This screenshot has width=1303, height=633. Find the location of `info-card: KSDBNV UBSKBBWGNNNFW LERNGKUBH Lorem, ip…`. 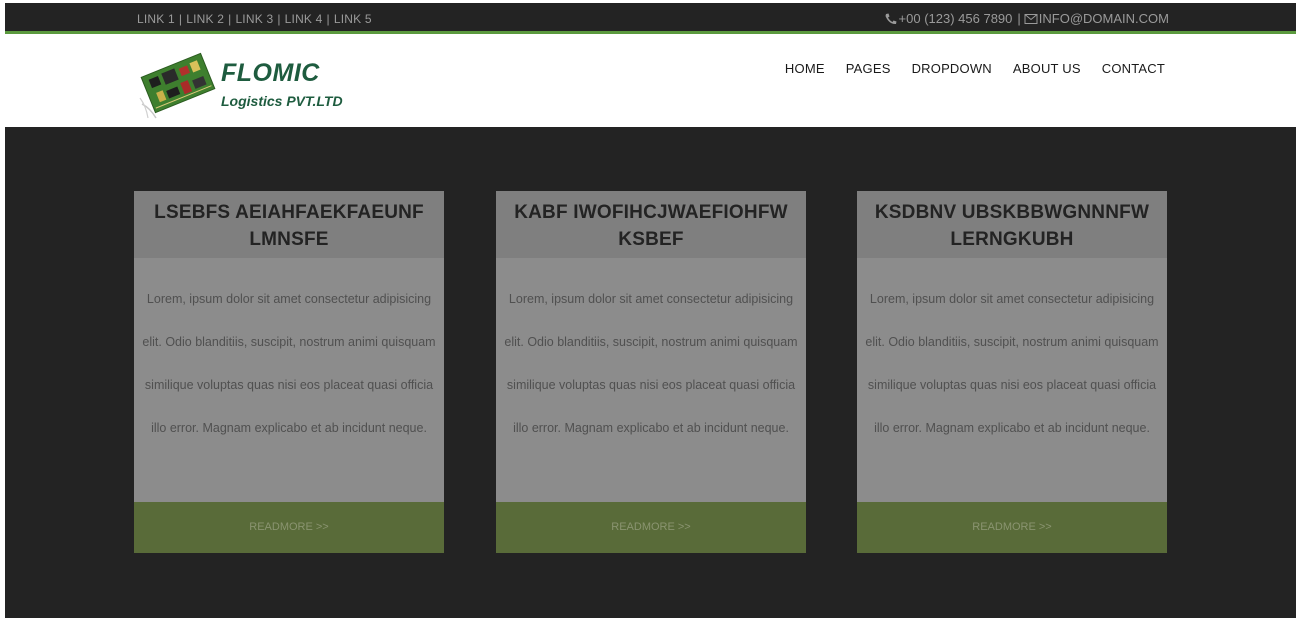

info-card: KSDBNV UBSKBBWGNNNFW LERNGKUBH Lorem, ip… is located at coordinates (1012, 372).